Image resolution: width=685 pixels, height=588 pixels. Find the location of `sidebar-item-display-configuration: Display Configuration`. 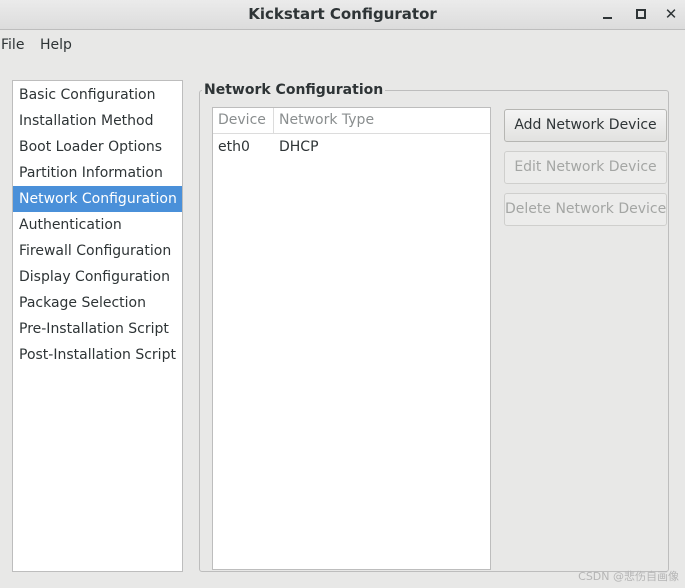

sidebar-item-display-configuration: Display Configuration is located at coordinates (97, 277).